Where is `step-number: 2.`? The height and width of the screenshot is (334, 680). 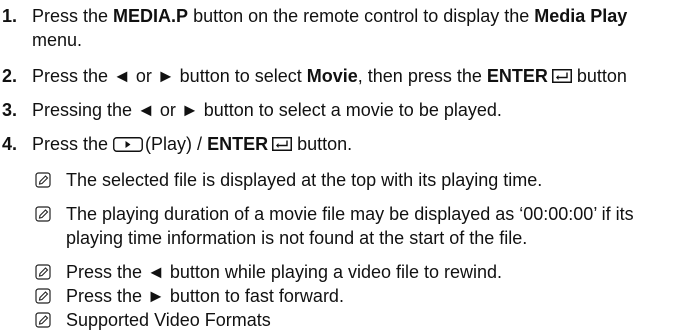 step-number: 2. is located at coordinates (10, 76).